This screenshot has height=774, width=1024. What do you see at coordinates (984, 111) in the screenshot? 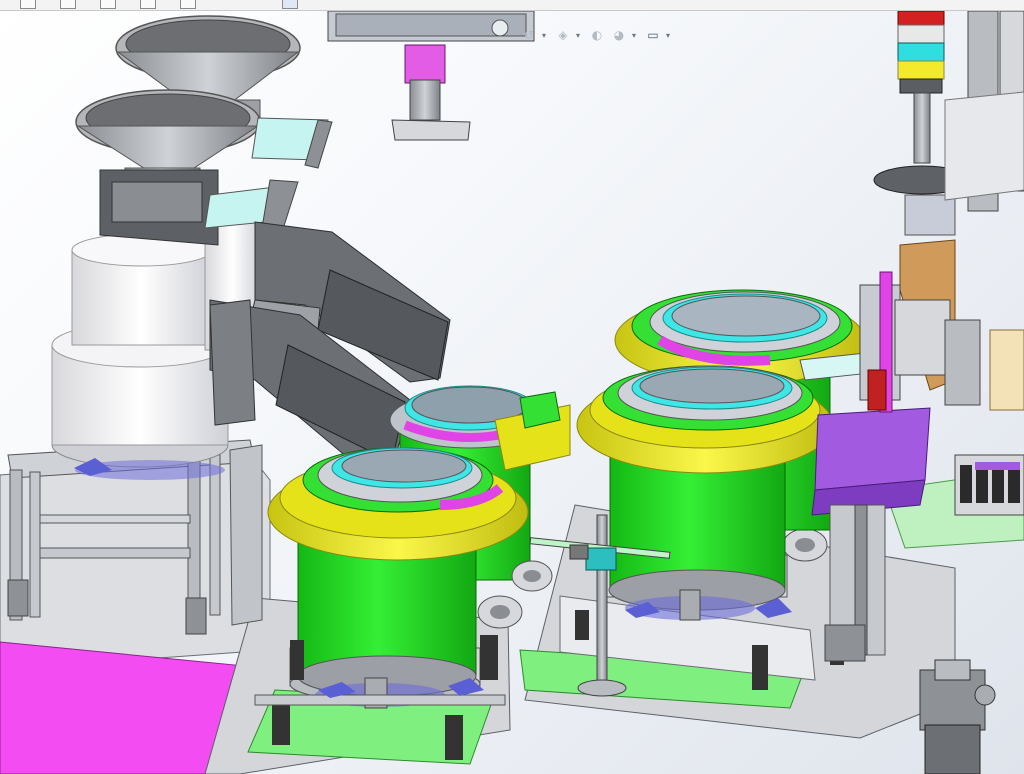
I see `machine-frame-right` at bounding box center [984, 111].